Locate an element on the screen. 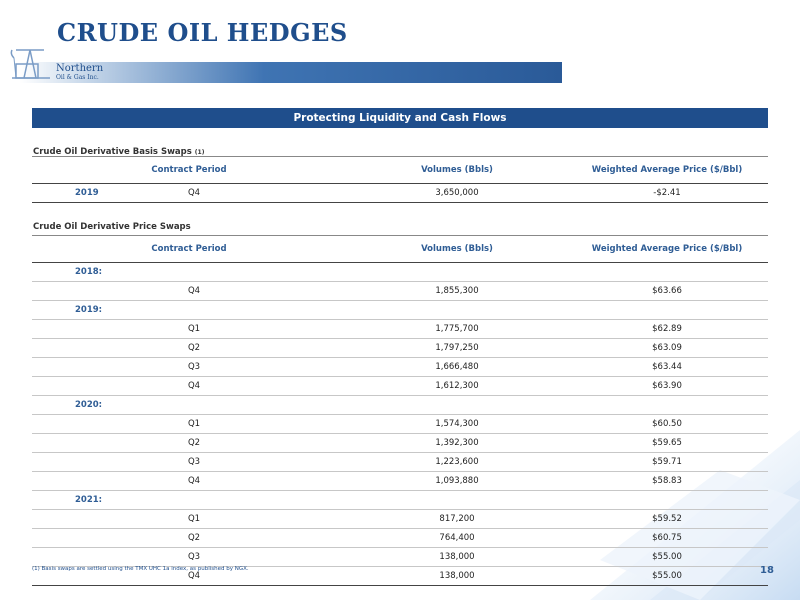 This screenshot has width=800, height=600. volume-cell: 764,400 is located at coordinates (457, 538).